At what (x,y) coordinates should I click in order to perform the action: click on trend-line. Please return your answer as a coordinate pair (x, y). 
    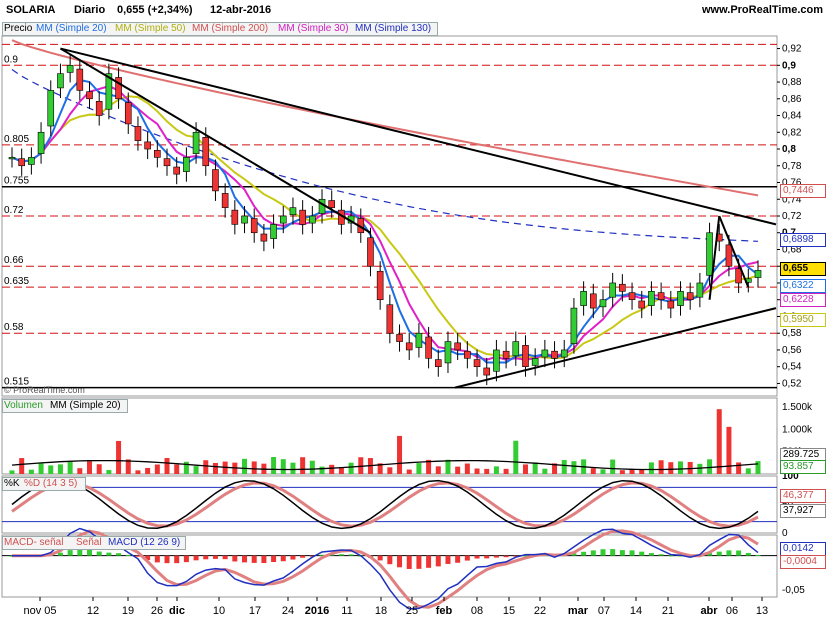
    Looking at the image, I should click on (215, 140).